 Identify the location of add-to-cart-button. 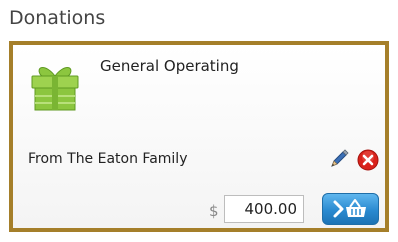
(350, 209).